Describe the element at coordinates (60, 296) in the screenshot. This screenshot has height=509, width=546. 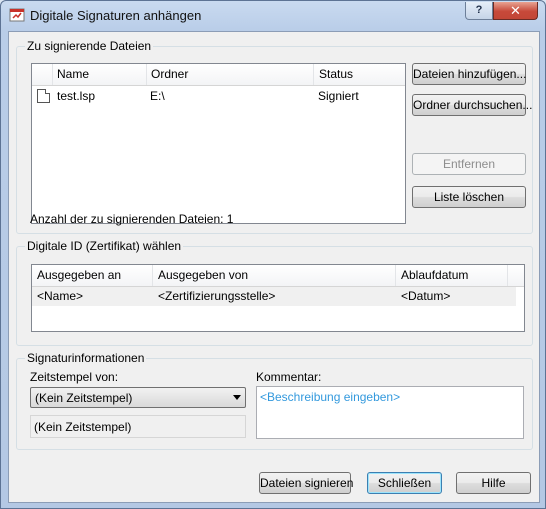
I see `certificate-issued-to: <Name>` at that location.